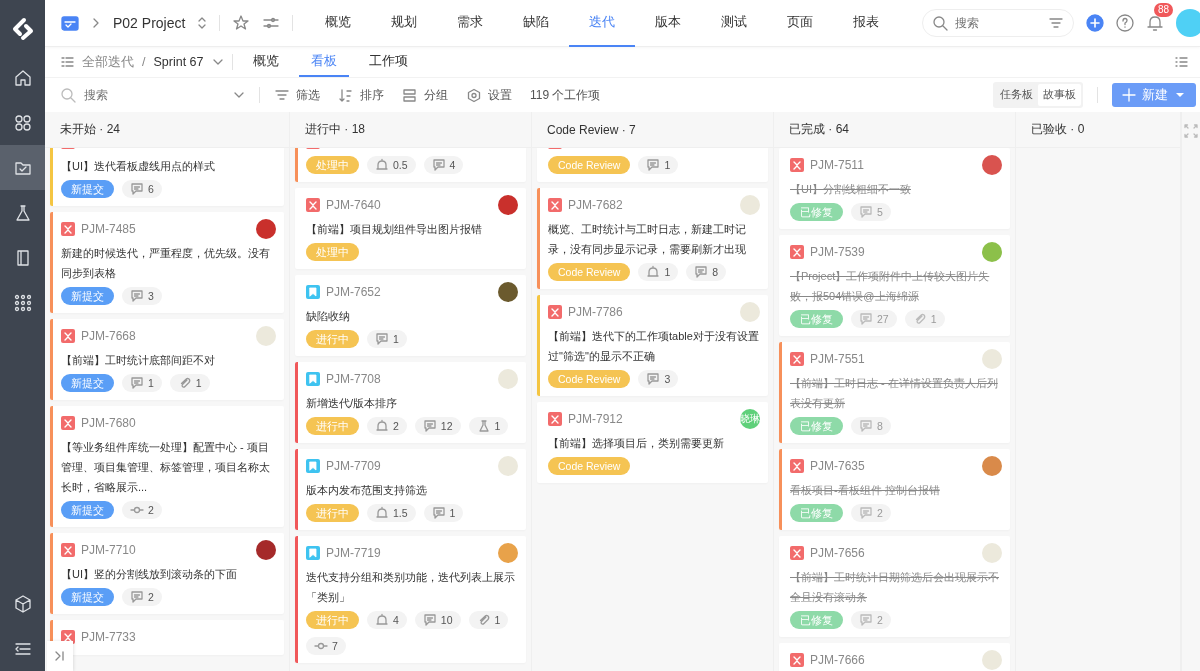 The height and width of the screenshot is (671, 1200). What do you see at coordinates (894, 657) in the screenshot?
I see `work-item-card: PJM-7666` at bounding box center [894, 657].